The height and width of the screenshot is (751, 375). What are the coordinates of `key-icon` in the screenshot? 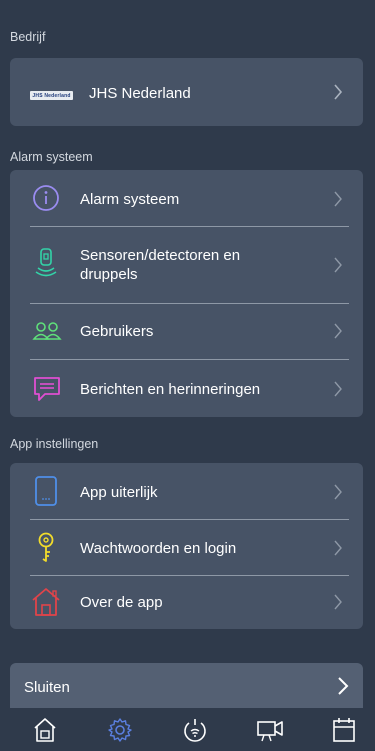 It's located at (46, 547).